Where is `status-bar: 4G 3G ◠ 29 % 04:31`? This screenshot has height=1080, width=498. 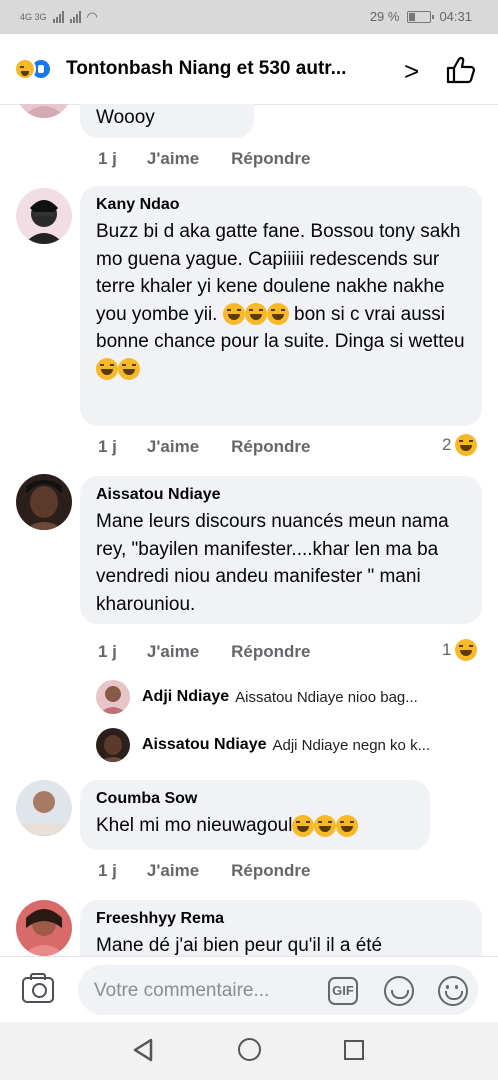 status-bar: 4G 3G ◠ 29 % 04:31 is located at coordinates (249, 17).